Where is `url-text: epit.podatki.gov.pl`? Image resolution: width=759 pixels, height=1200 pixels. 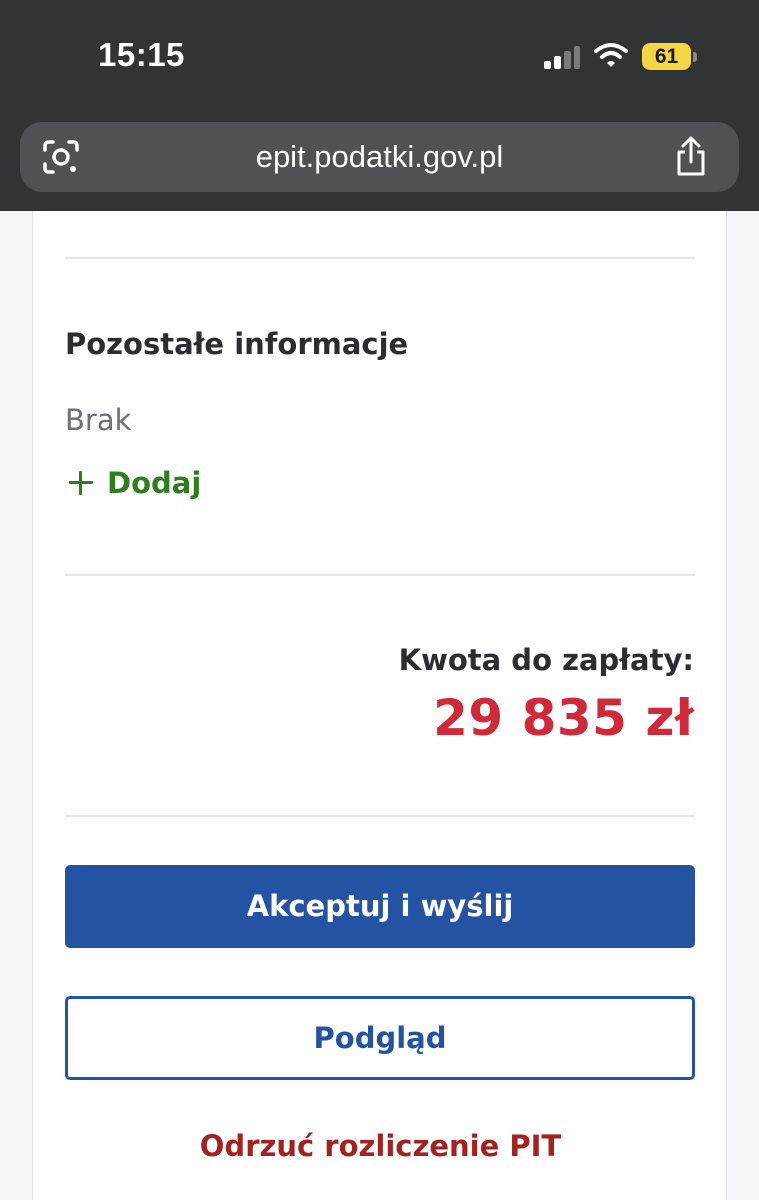 url-text: epit.podatki.gov.pl is located at coordinates (379, 157).